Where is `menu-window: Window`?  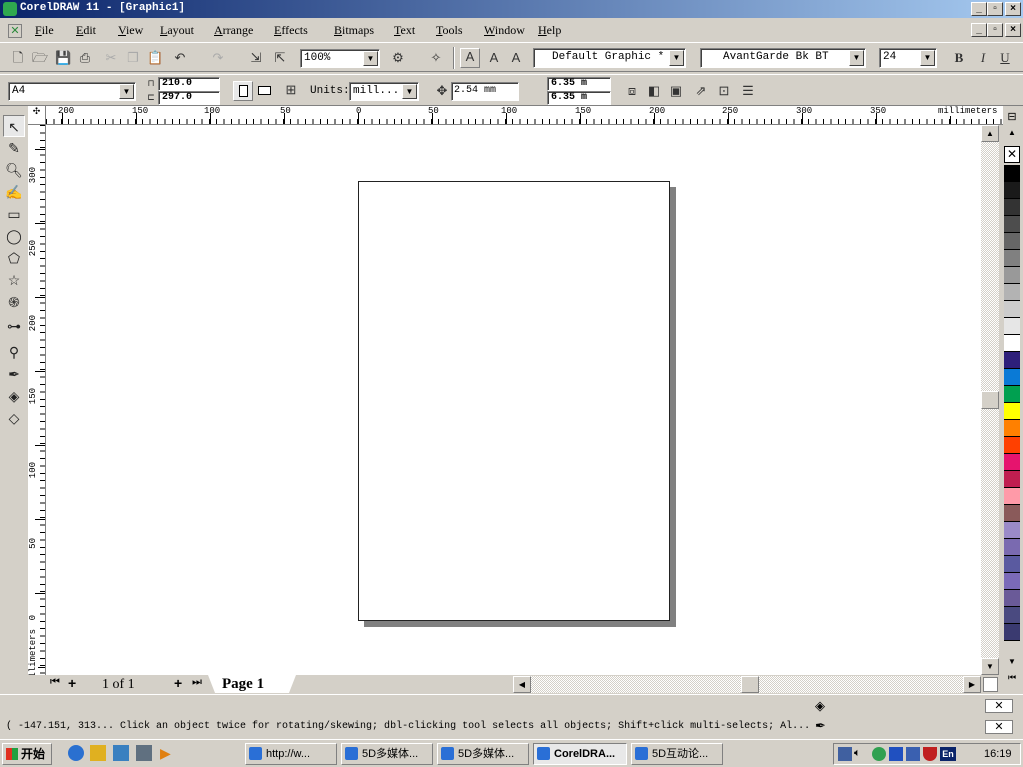 menu-window: Window is located at coordinates (504, 30).